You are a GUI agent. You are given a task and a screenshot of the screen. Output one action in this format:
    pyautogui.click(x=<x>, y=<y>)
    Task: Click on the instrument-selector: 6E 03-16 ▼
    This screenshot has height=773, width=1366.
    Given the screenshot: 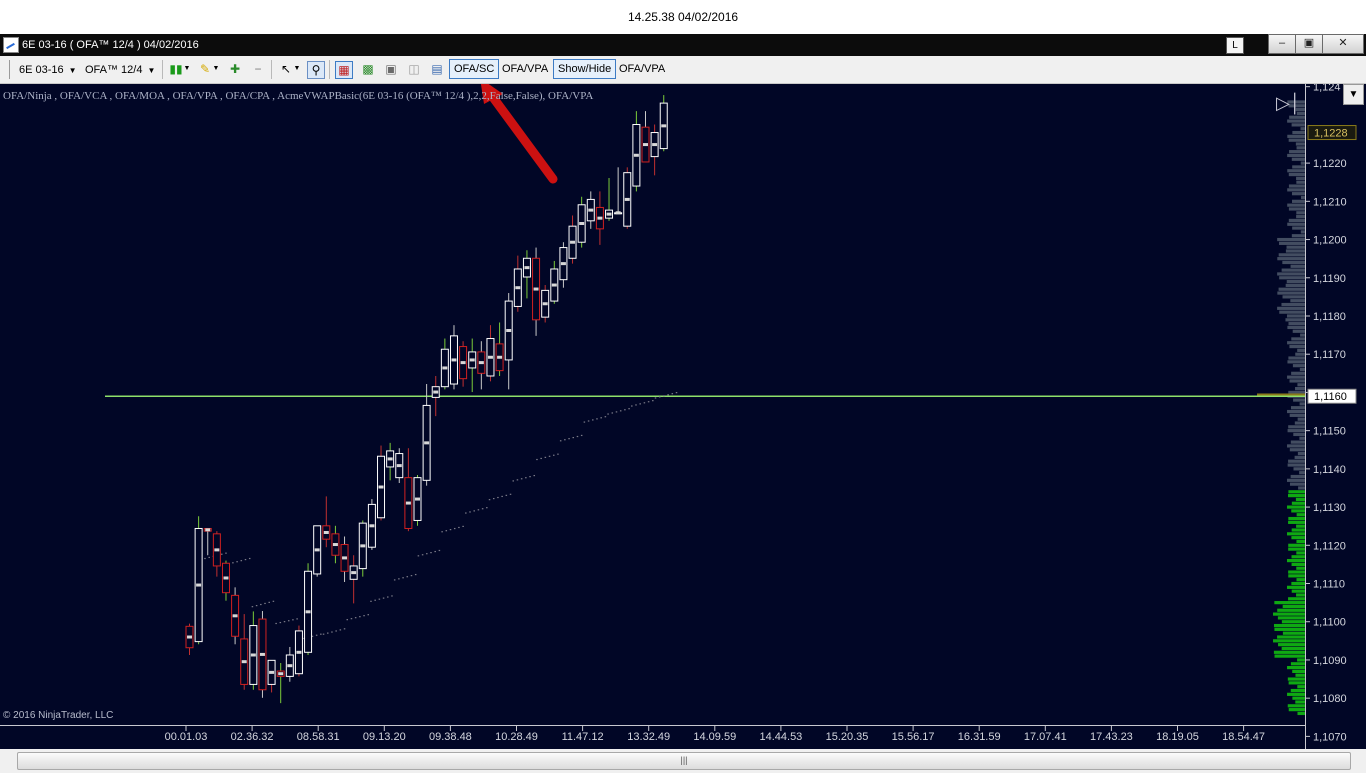 What is the action you would take?
    pyautogui.click(x=48, y=70)
    